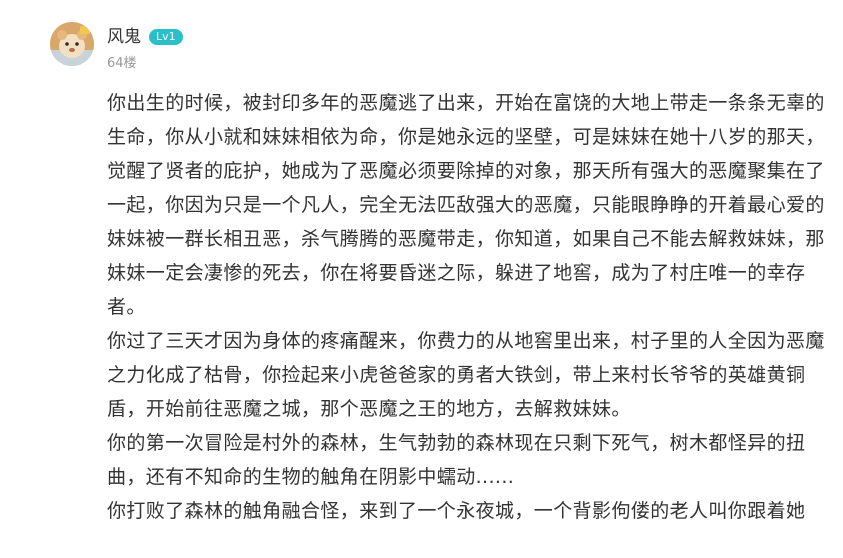 This screenshot has height=558, width=843. Describe the element at coordinates (166, 37) in the screenshot. I see `level-badge: Lv1` at that location.